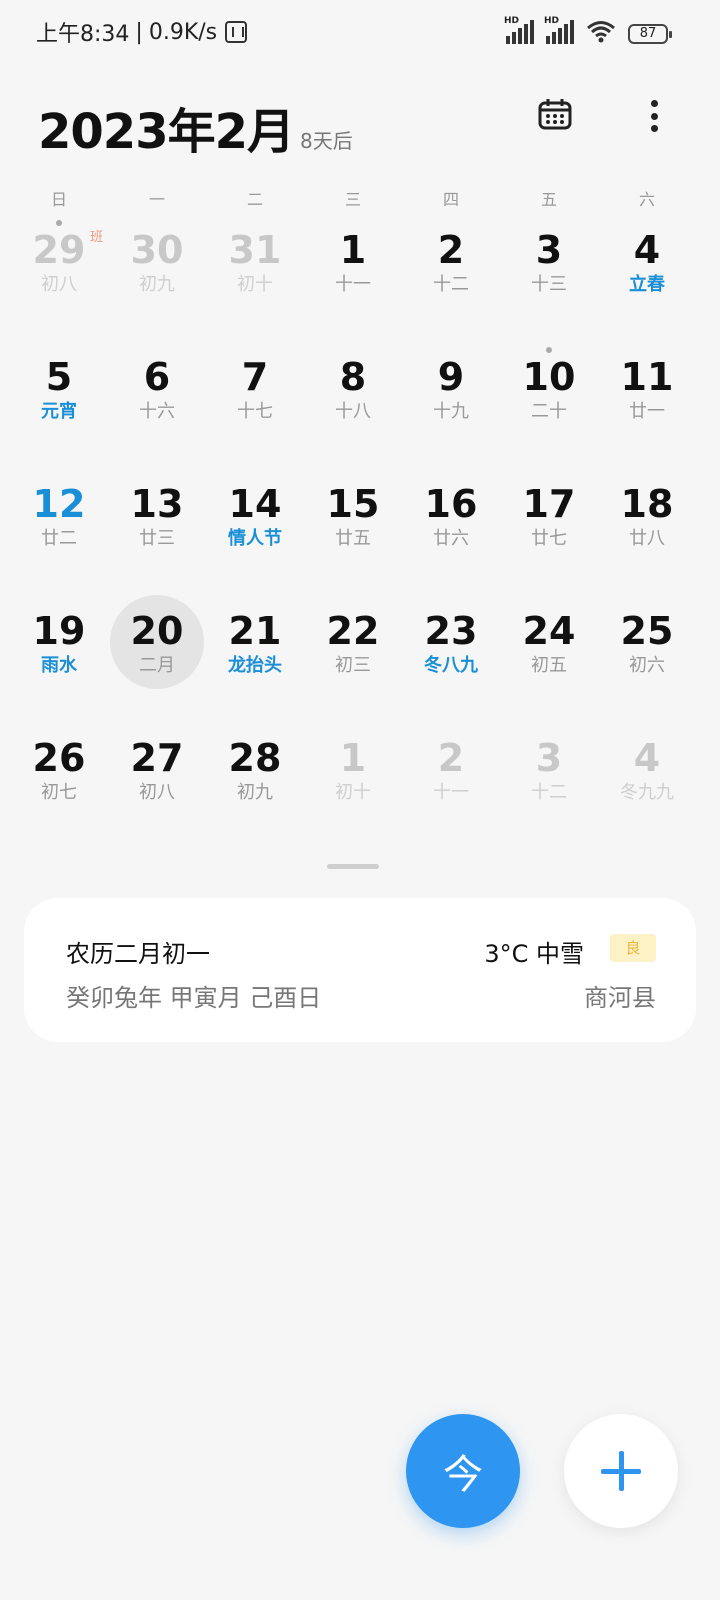  I want to click on status-bar: 上午8:34 | 0.9K/s HD HD 87, so click(360, 33).